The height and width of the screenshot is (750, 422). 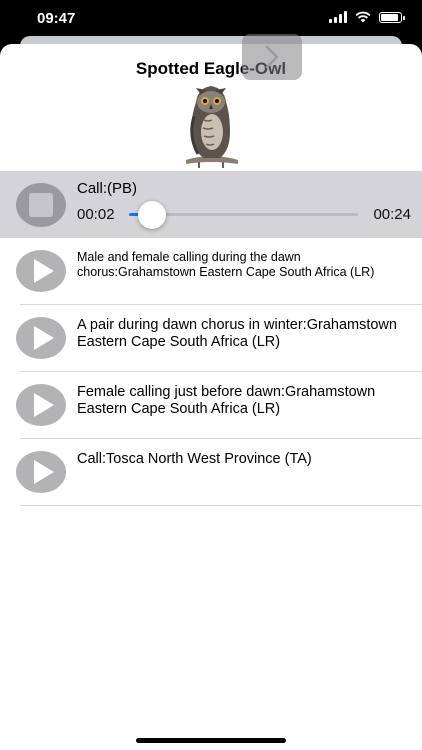 I want to click on stop-icon, so click(x=41, y=205).